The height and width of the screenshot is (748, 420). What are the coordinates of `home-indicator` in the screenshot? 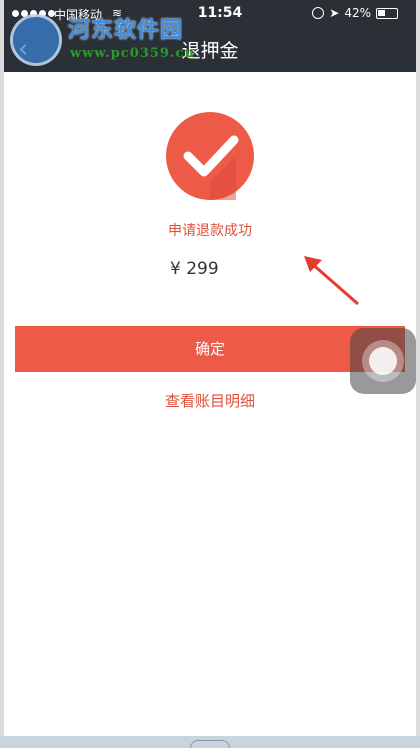 It's located at (210, 744).